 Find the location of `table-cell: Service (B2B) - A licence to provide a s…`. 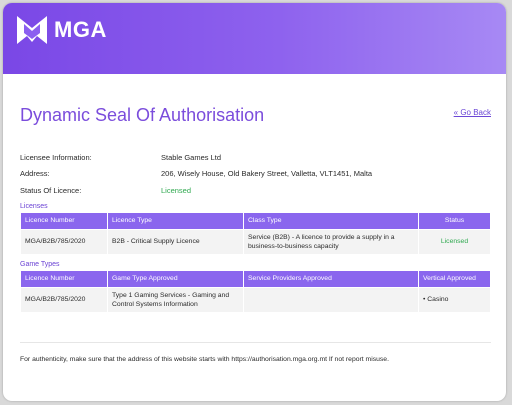

table-cell: Service (B2B) - A licence to provide a s… is located at coordinates (331, 241).